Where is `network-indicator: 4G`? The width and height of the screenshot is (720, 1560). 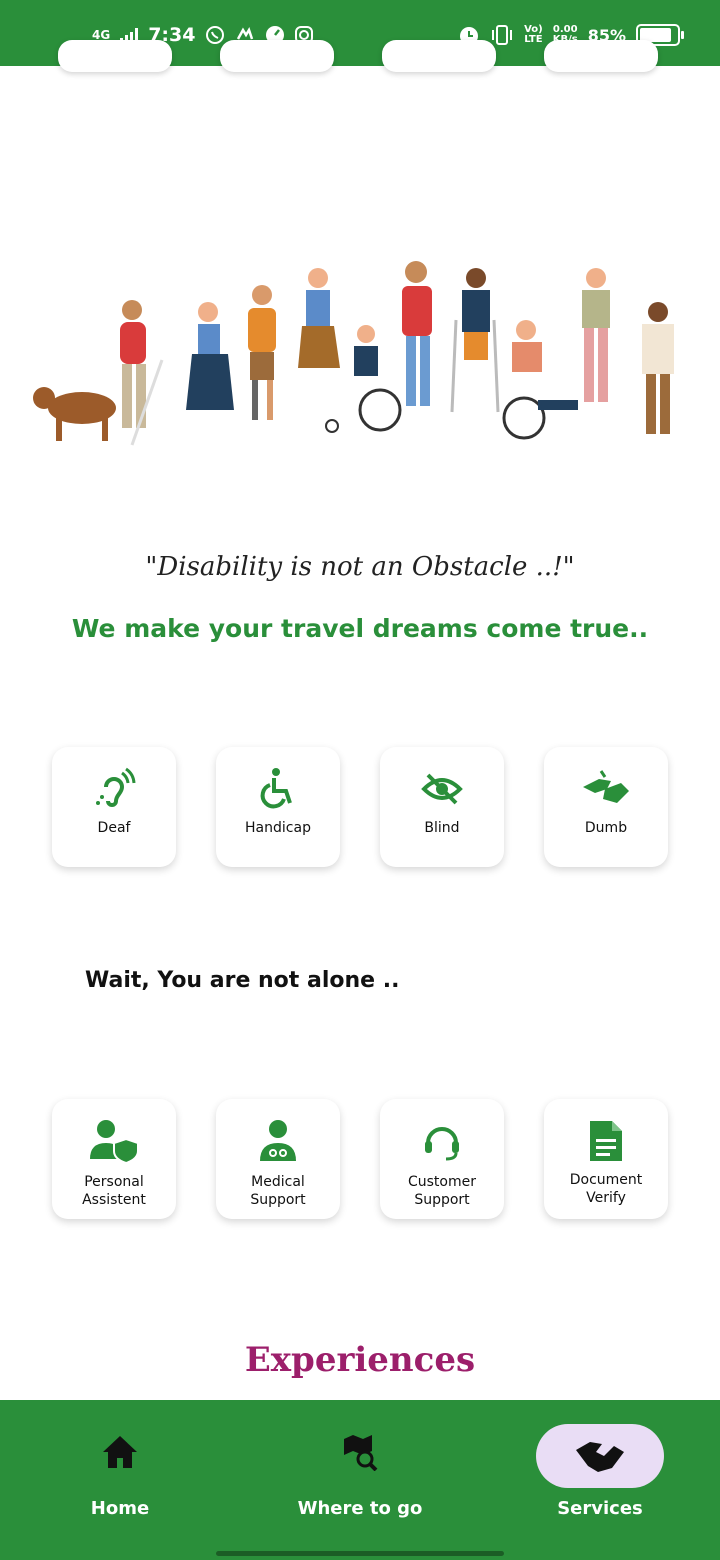 network-indicator: 4G is located at coordinates (101, 35).